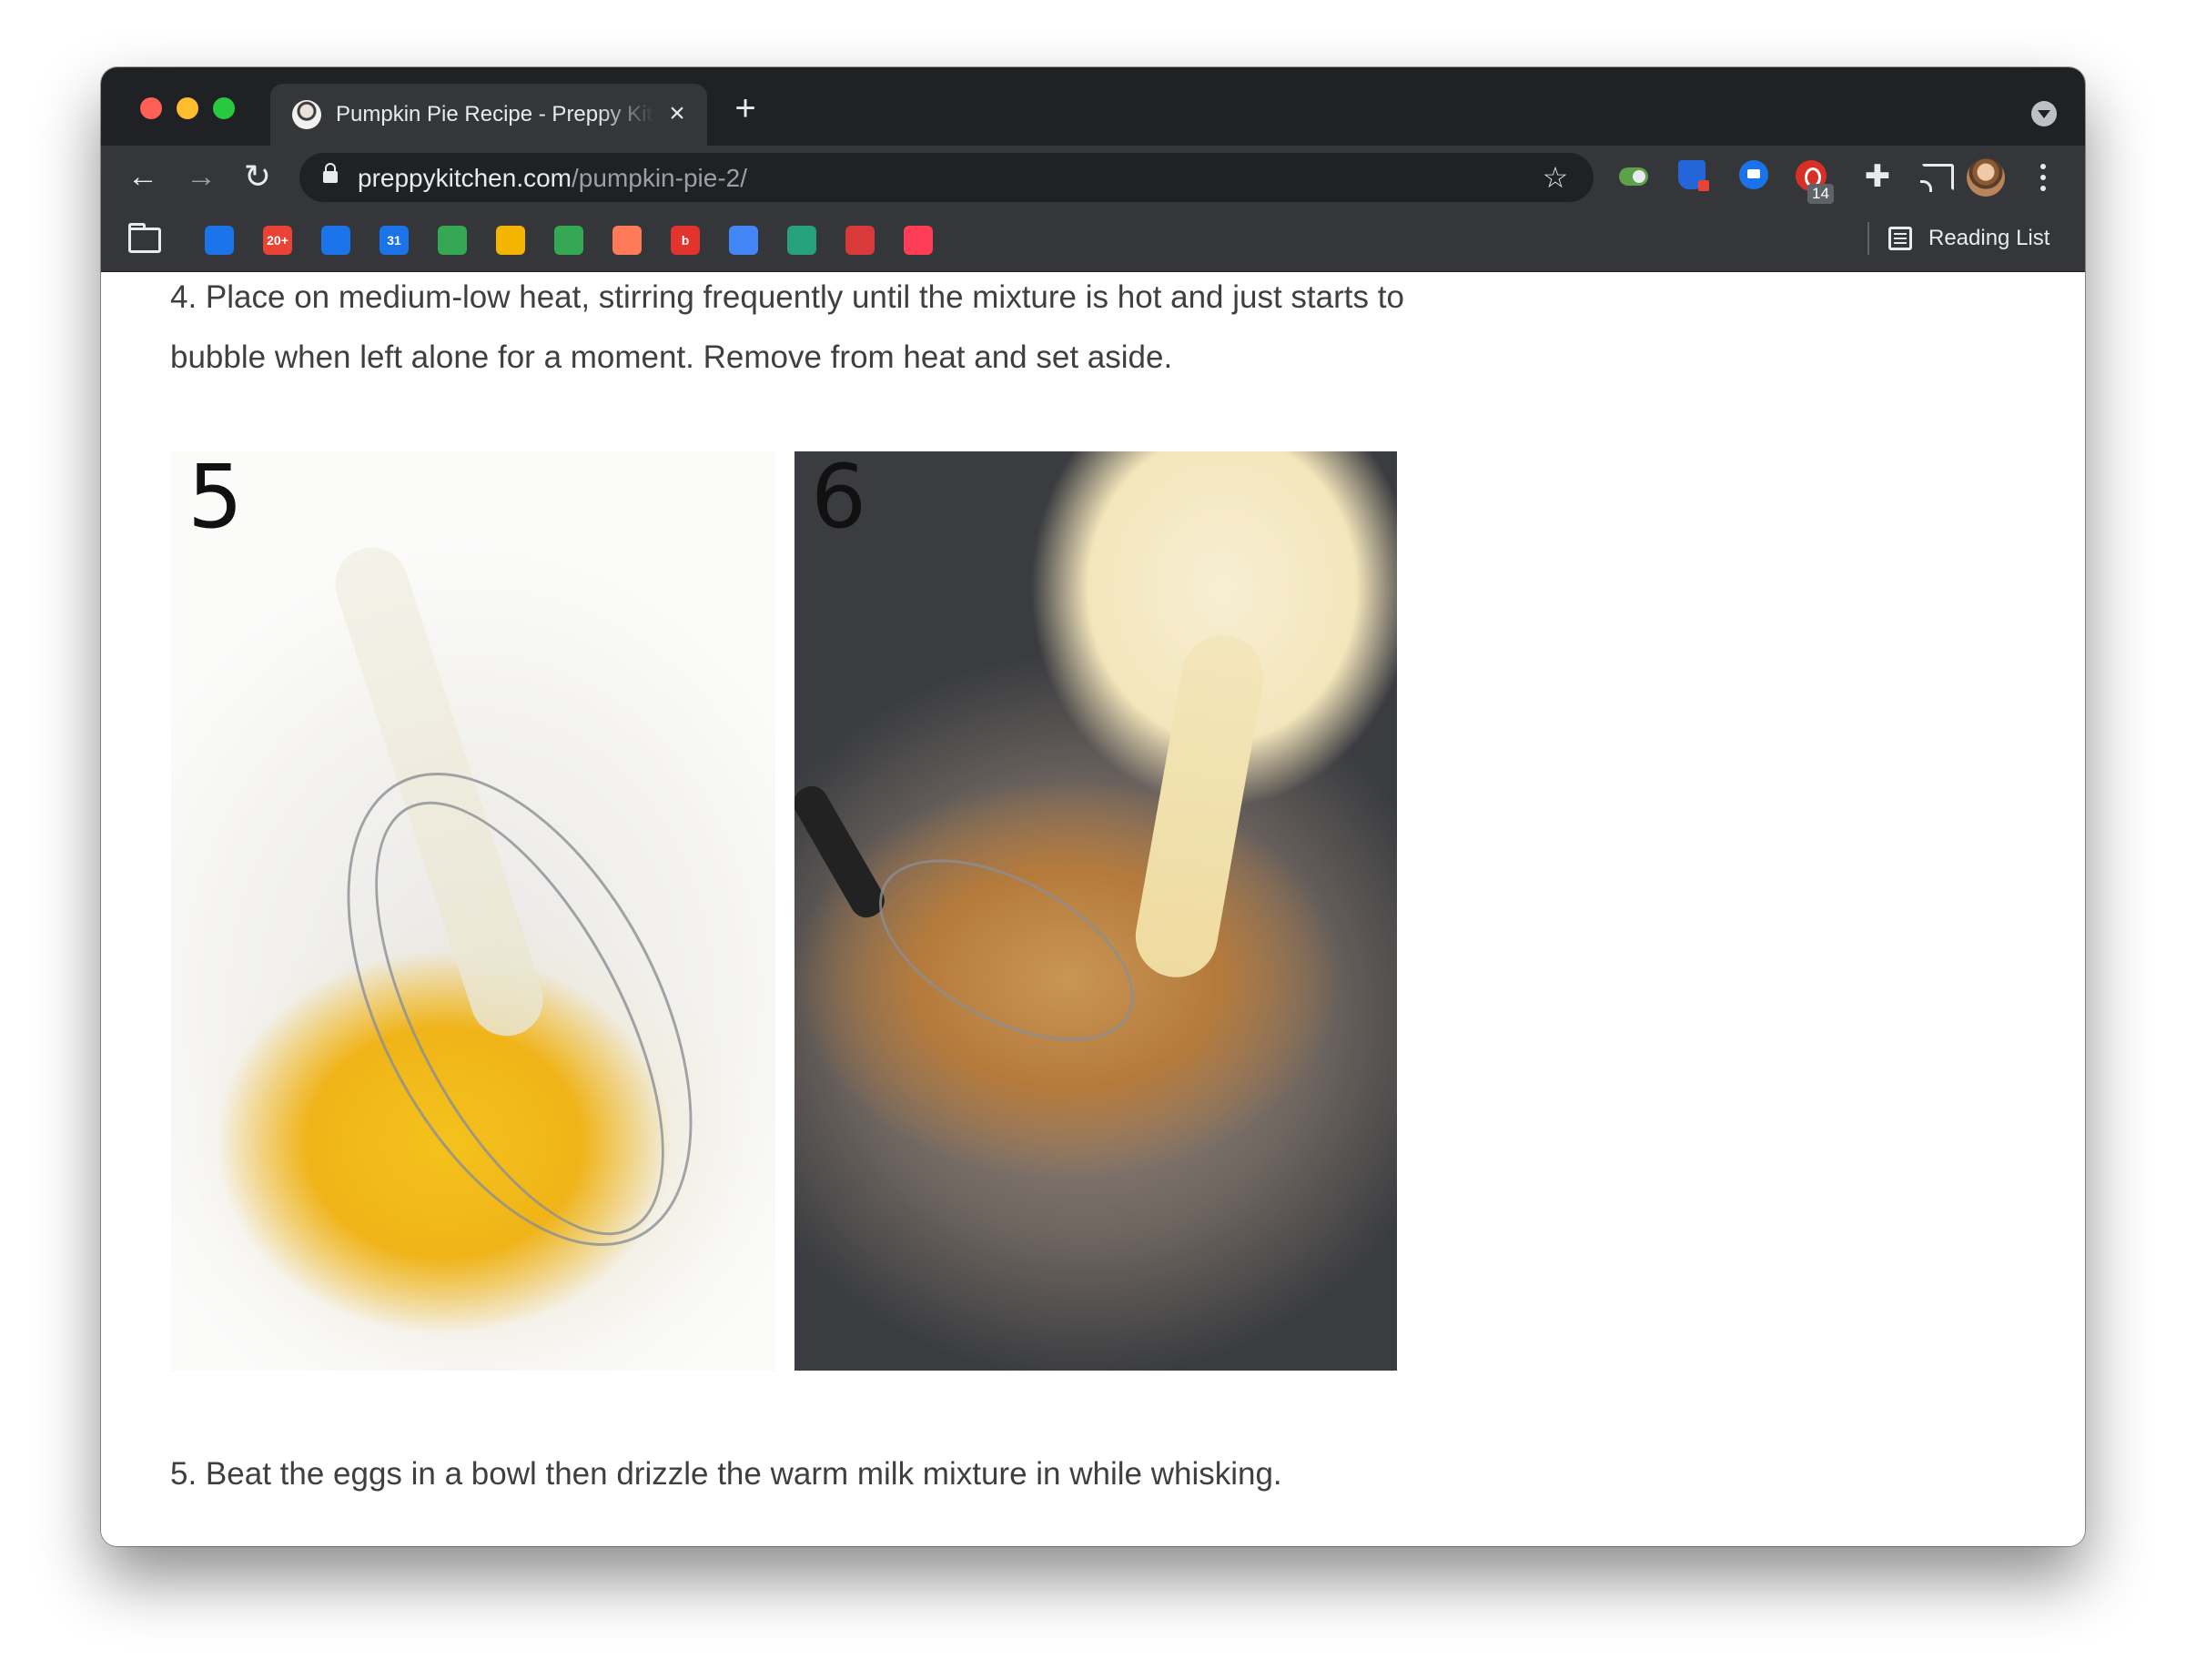 Image resolution: width=2186 pixels, height=1680 pixels. Describe the element at coordinates (743, 241) in the screenshot. I see `grid-app-icon` at that location.